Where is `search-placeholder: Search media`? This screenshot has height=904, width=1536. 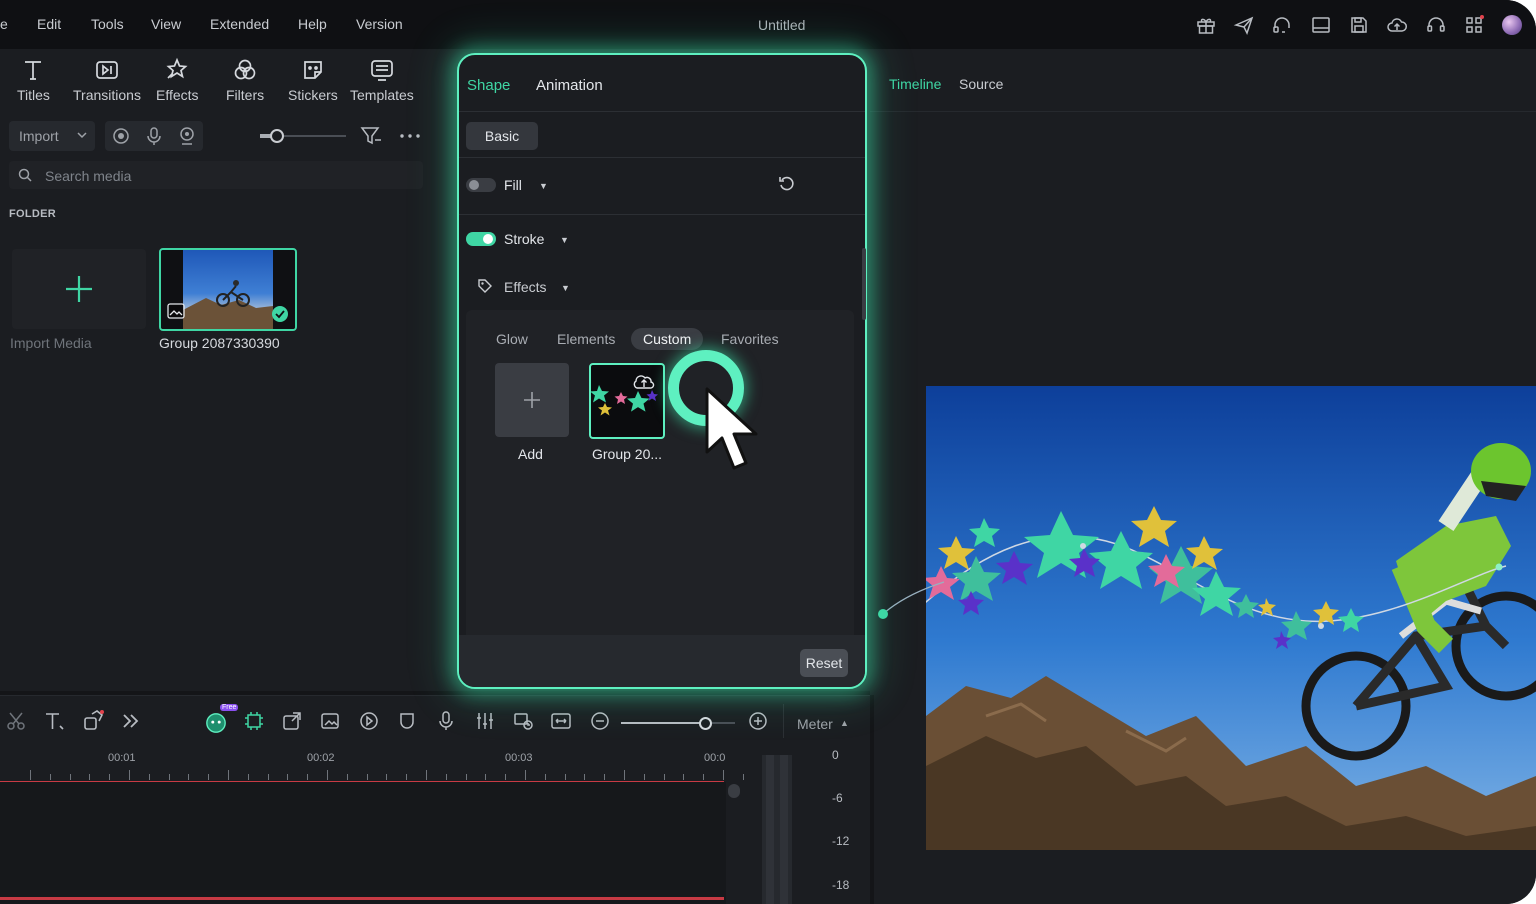
search-placeholder: Search media is located at coordinates (88, 176).